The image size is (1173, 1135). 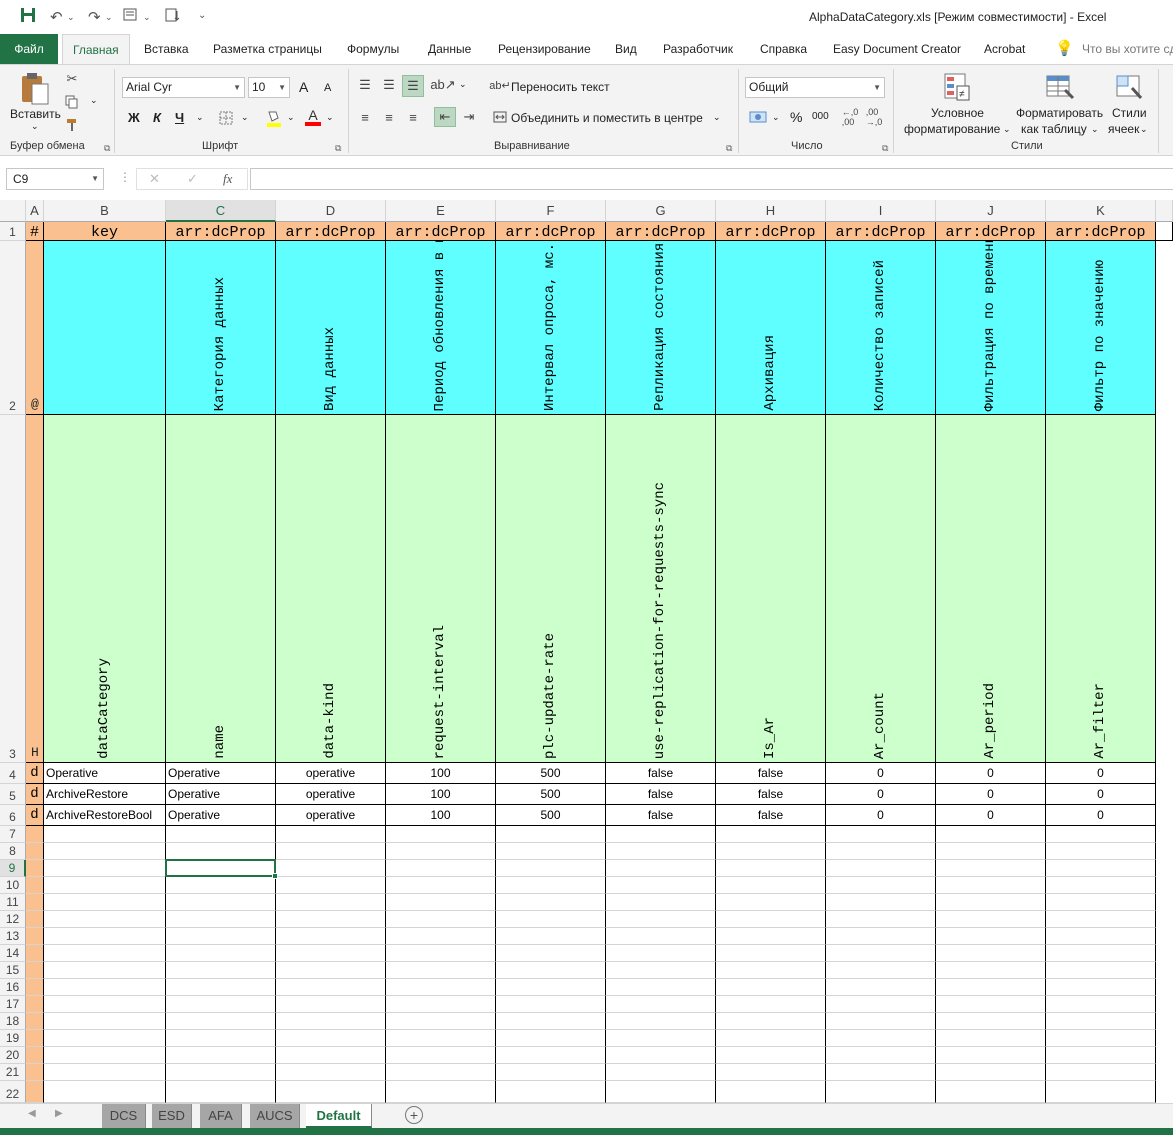 What do you see at coordinates (269, 87) in the screenshot?
I see `font-size-combo: 10 ▼` at bounding box center [269, 87].